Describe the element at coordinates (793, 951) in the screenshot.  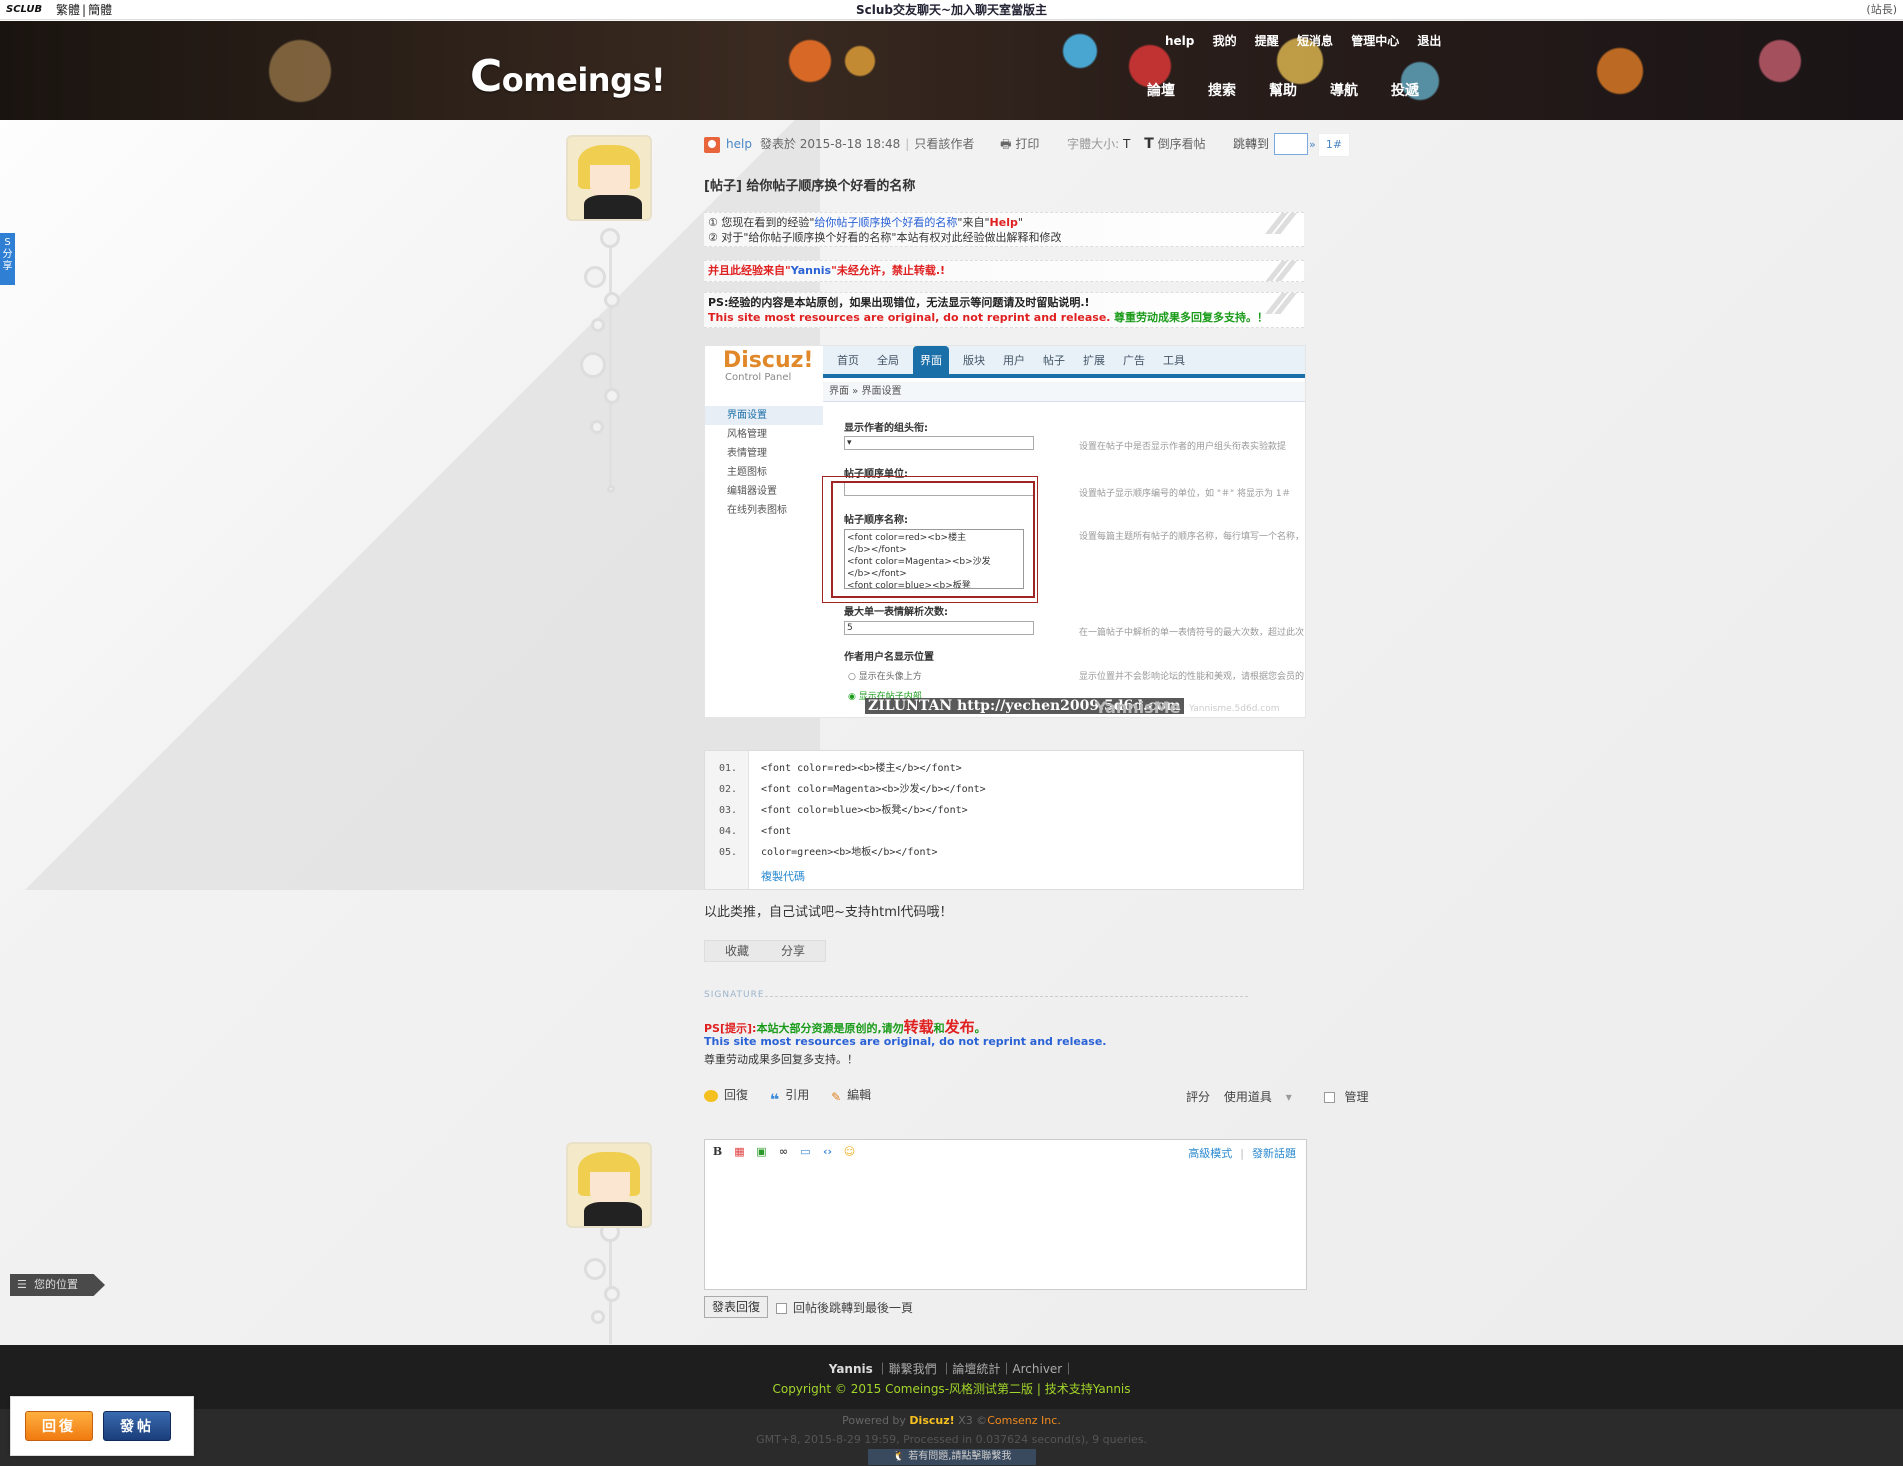
I see `share-button: 分享` at that location.